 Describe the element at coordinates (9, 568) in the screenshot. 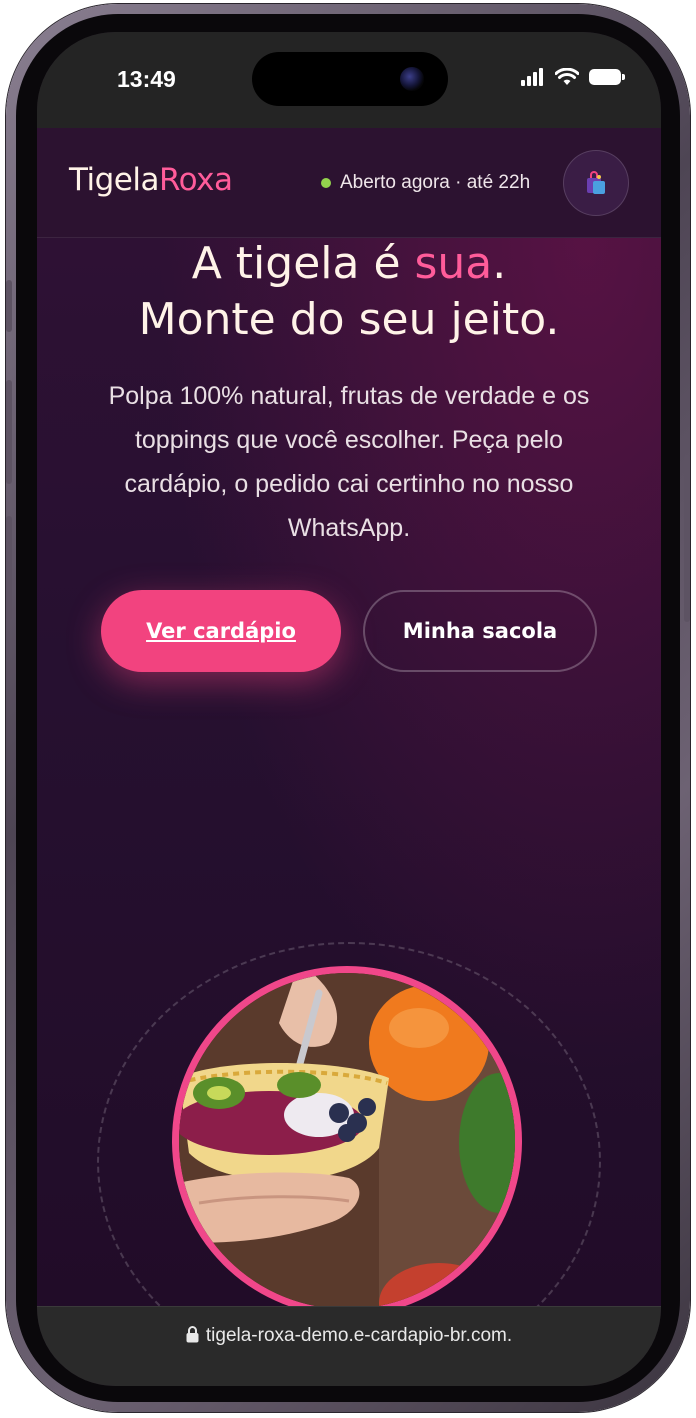

I see `volume-down-button` at that location.